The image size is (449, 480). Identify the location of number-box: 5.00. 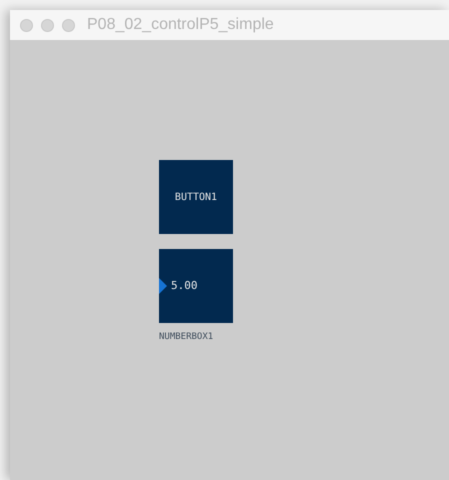
(196, 286).